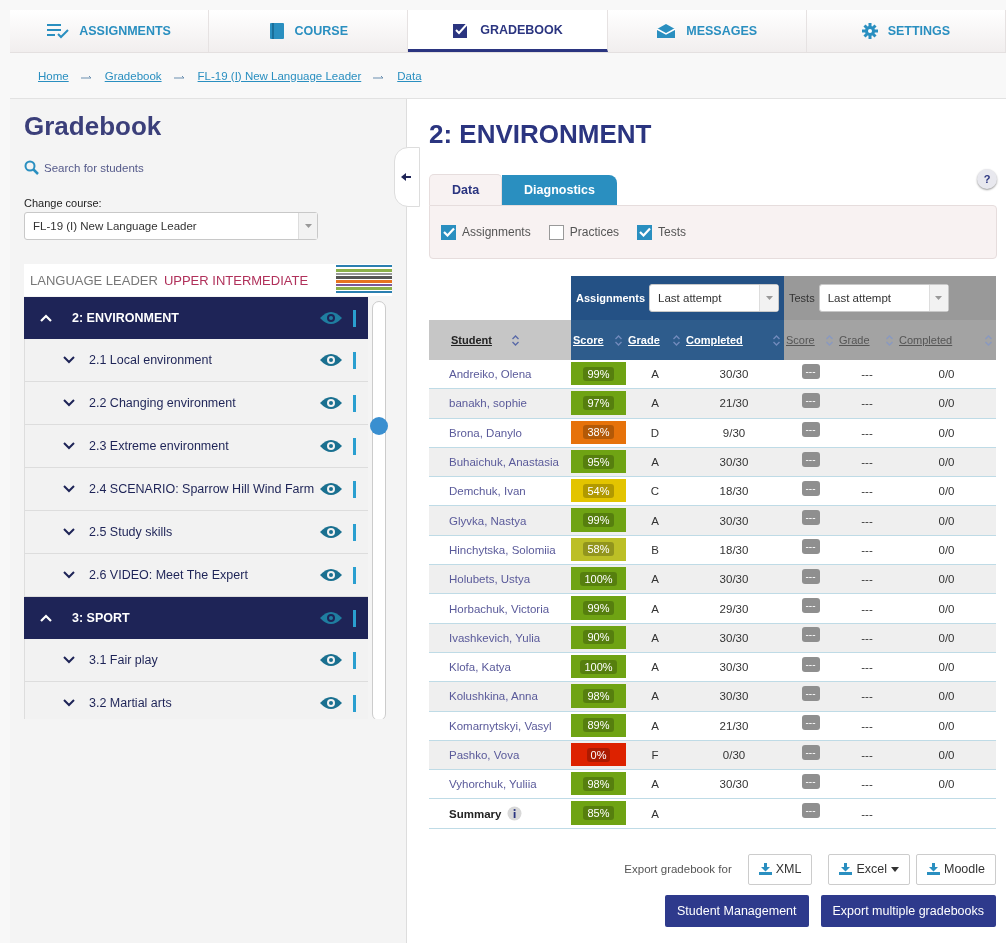 The height and width of the screenshot is (943, 1006). What do you see at coordinates (933, 869) in the screenshot?
I see `download-icon` at bounding box center [933, 869].